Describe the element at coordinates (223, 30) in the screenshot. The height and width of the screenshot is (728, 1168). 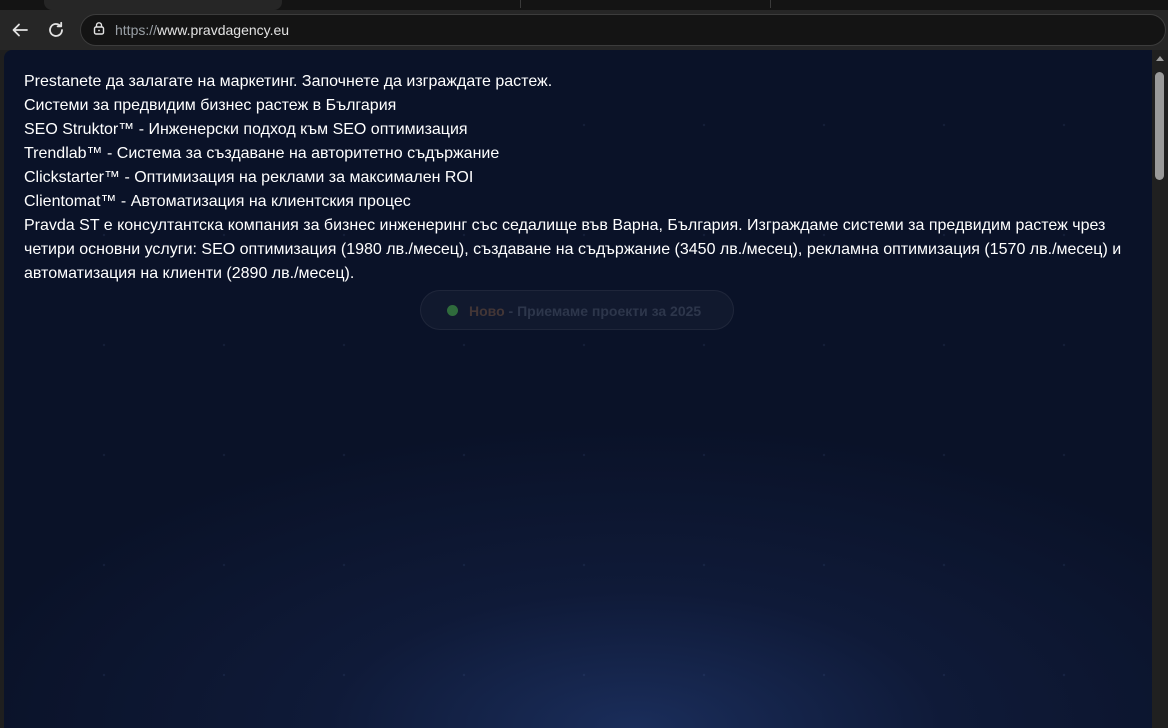
I see `url-host: www.pravdagency.eu` at that location.